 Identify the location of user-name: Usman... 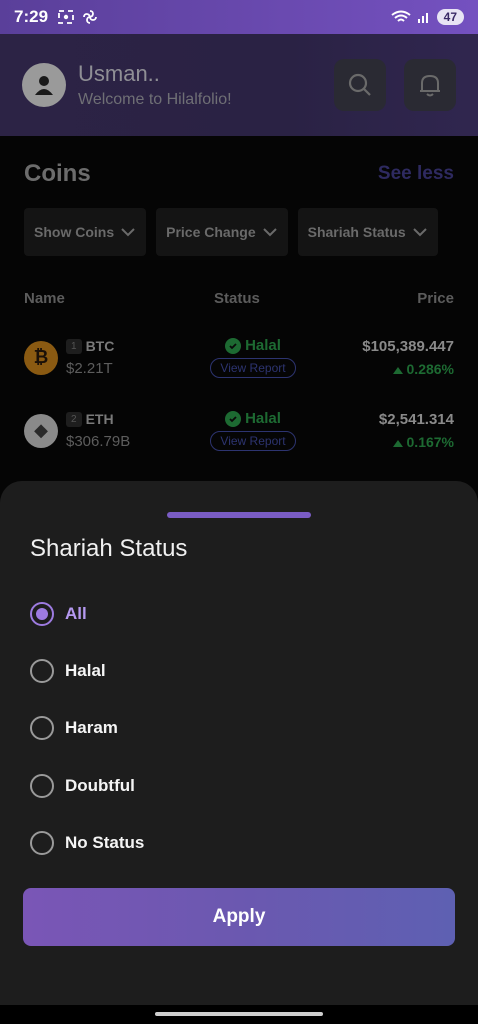
(119, 73).